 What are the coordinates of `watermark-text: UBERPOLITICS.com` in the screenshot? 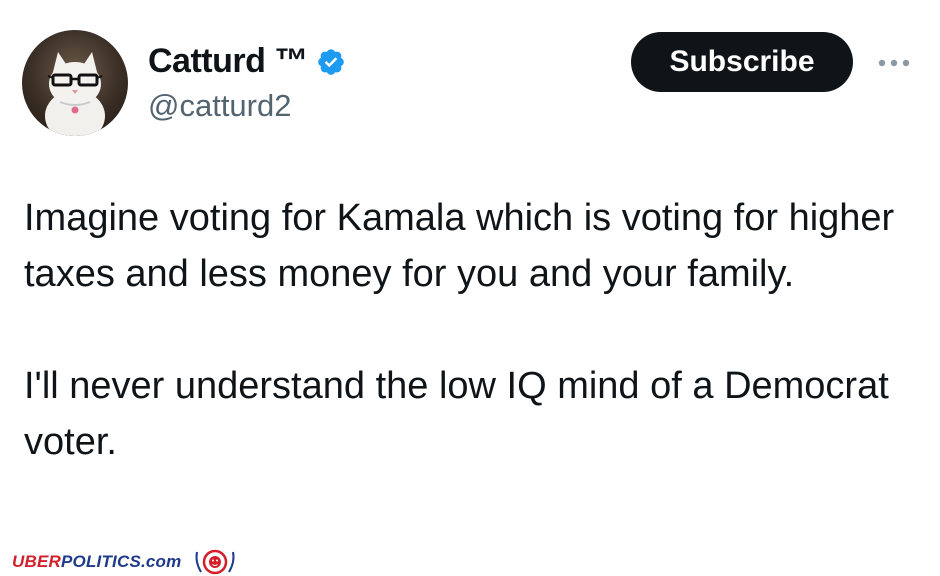 It's located at (96, 562).